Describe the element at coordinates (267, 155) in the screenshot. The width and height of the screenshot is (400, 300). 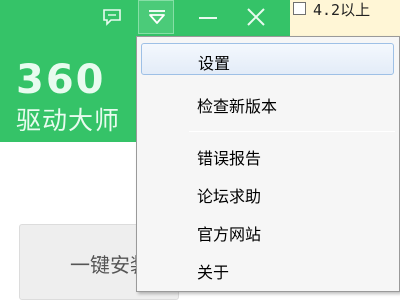
I see `menu-item-error-report: 错误报告` at that location.